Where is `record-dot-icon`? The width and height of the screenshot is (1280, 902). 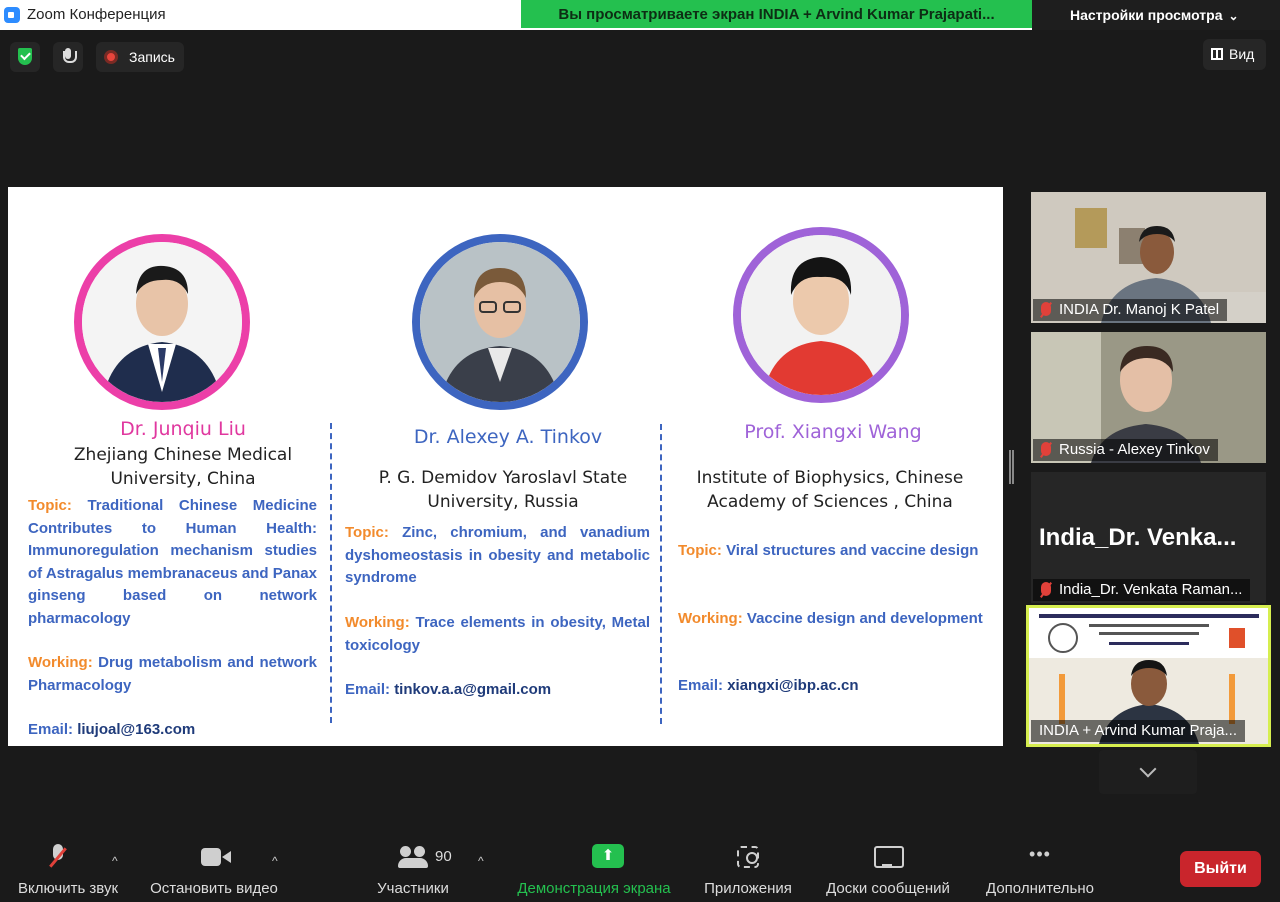 record-dot-icon is located at coordinates (111, 57).